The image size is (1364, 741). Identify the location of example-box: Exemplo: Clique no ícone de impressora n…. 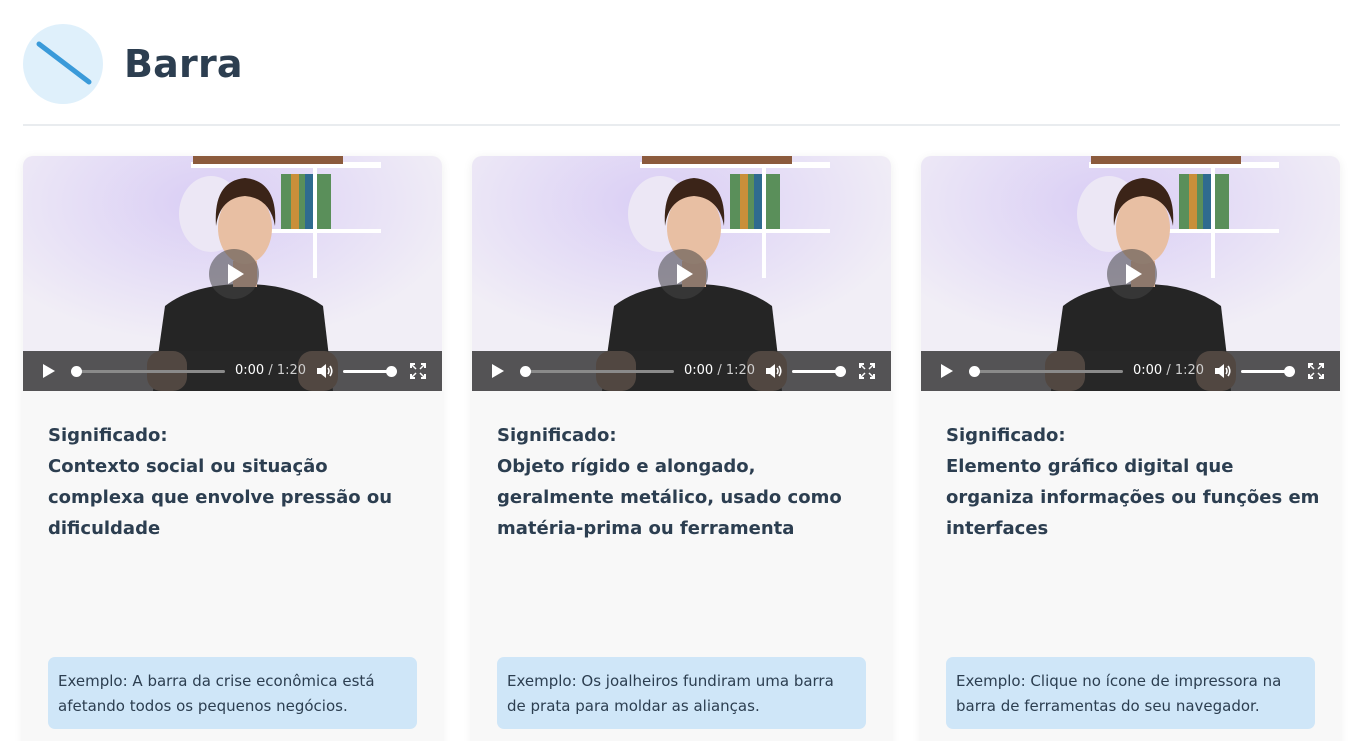
(1130, 693).